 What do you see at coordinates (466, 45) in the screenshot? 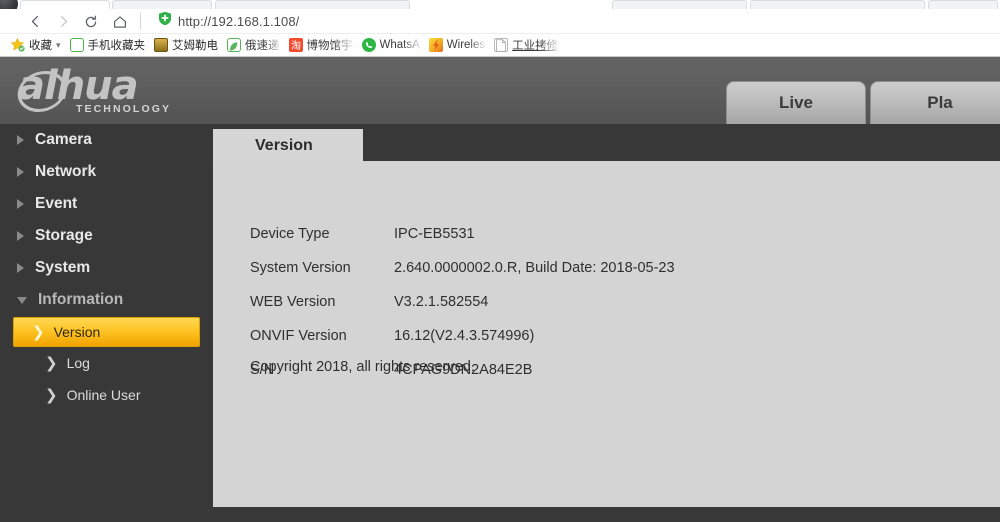
I see `bookmark-label: Wireles` at bounding box center [466, 45].